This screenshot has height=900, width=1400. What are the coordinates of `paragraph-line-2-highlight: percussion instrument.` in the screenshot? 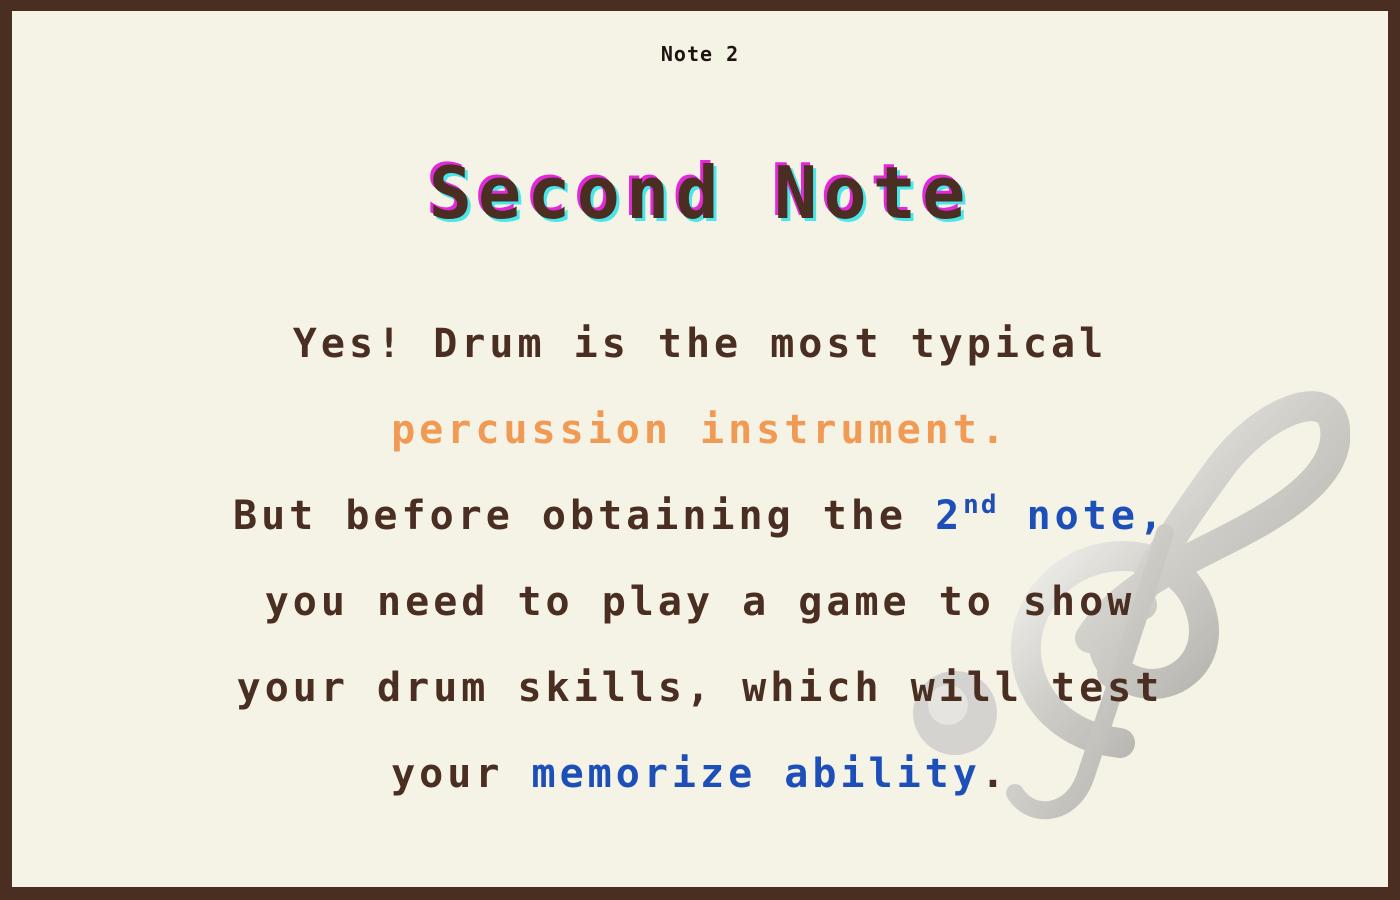 It's located at (700, 430).